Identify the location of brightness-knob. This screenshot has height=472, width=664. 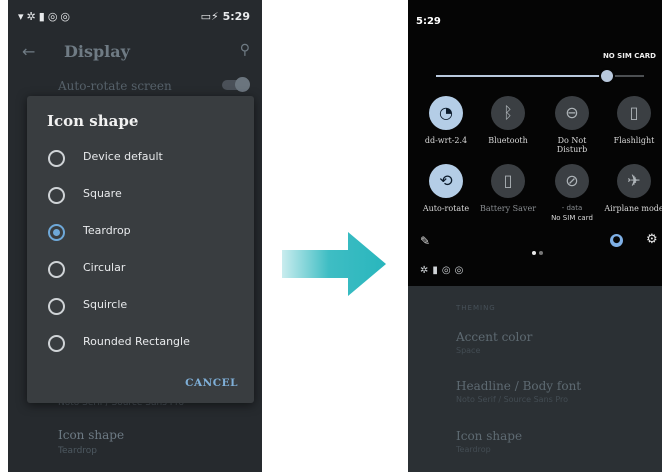
(606, 76).